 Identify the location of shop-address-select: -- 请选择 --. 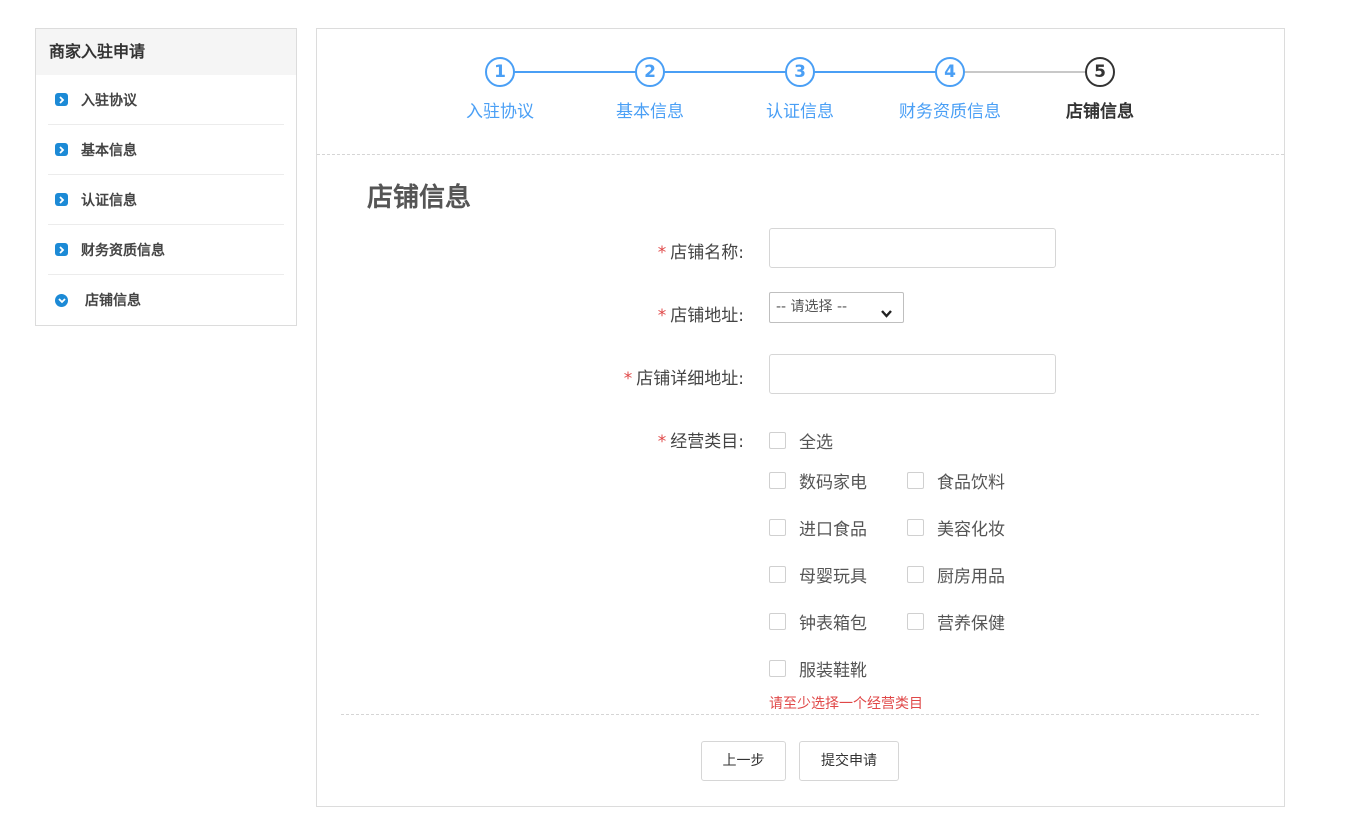
(836, 307).